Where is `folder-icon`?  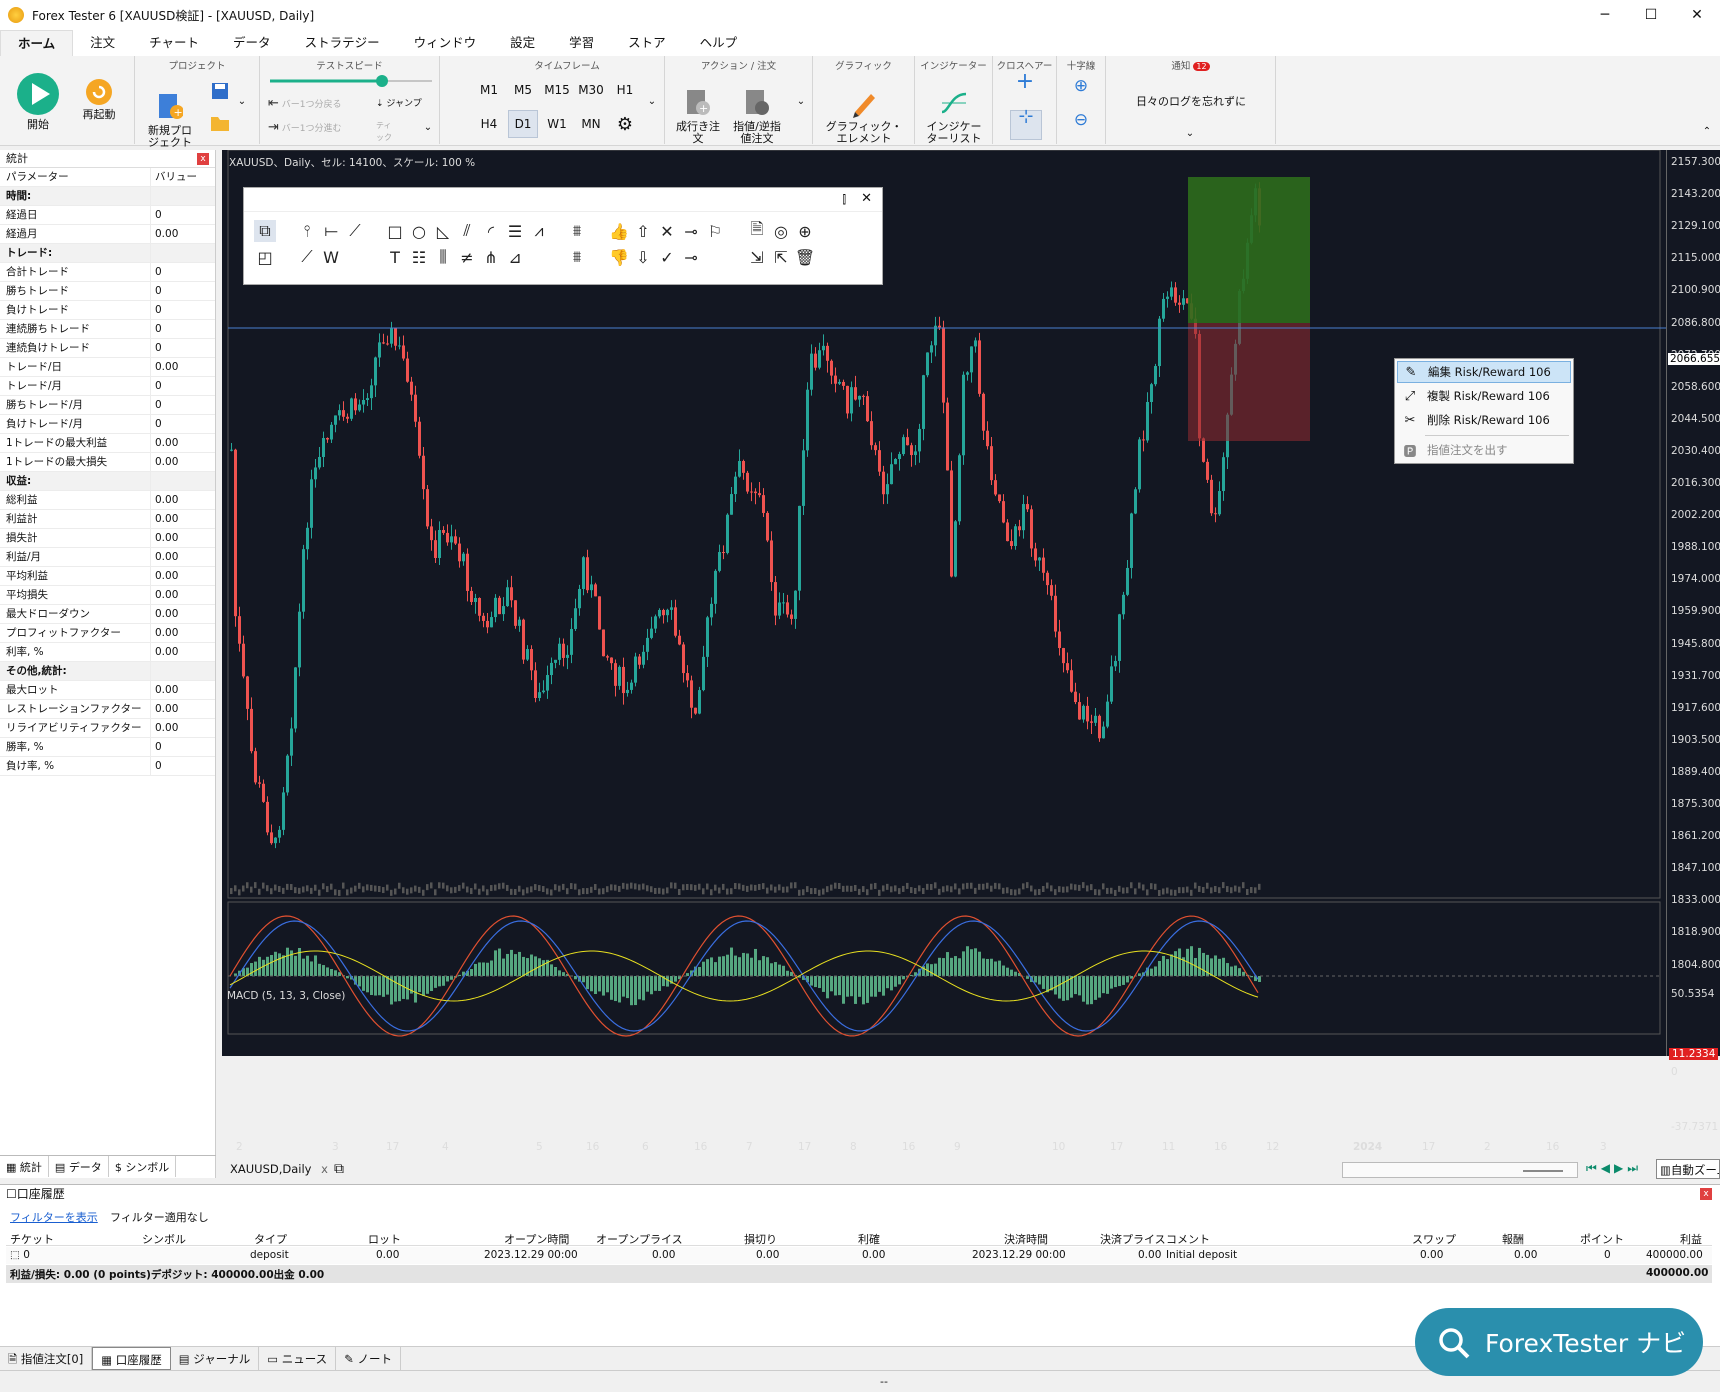
folder-icon is located at coordinates (220, 124).